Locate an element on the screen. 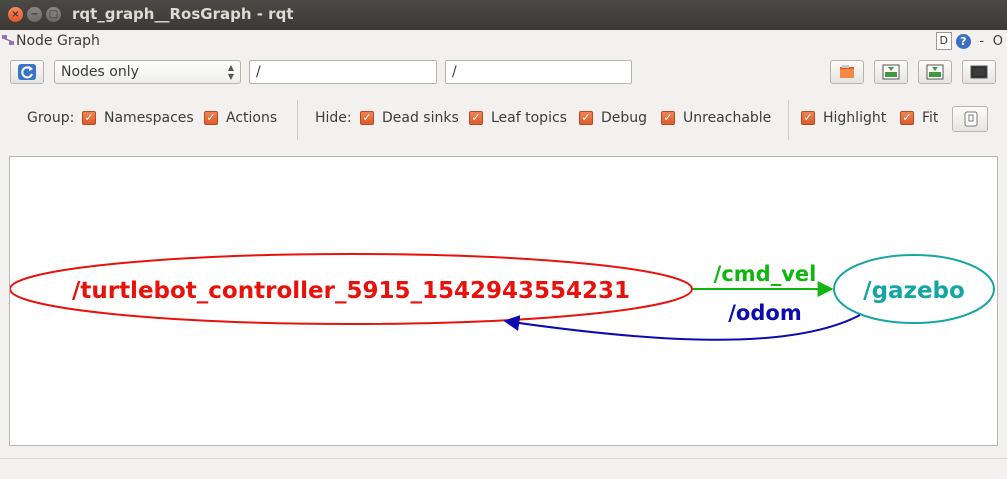 Image resolution: width=1007 pixels, height=479 pixels. save-svg-button is located at coordinates (935, 72).